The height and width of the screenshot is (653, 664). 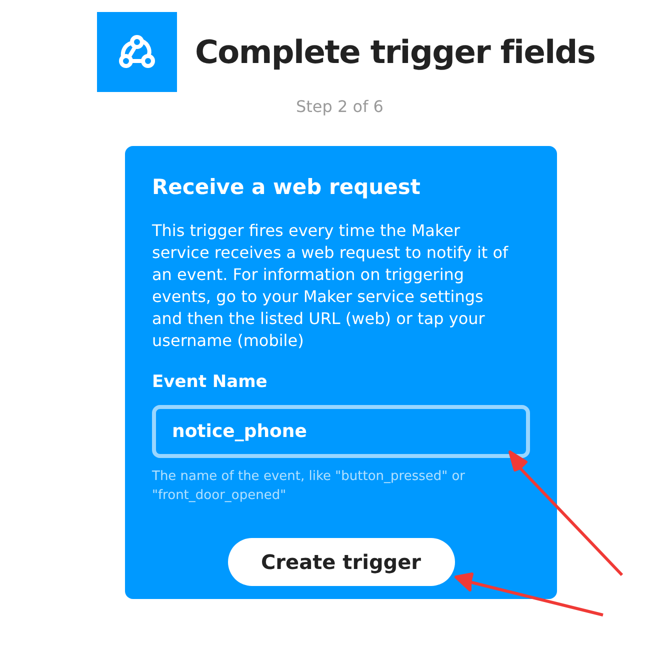 I want to click on logo-icon, so click(x=137, y=52).